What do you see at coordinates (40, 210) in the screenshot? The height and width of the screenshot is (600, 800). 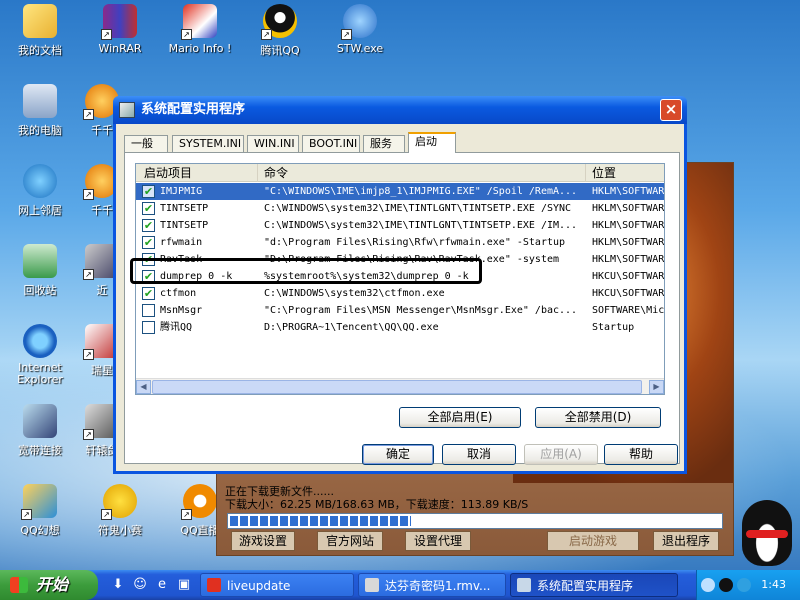 I see `desktop-icon-label: 网上邻居` at bounding box center [40, 210].